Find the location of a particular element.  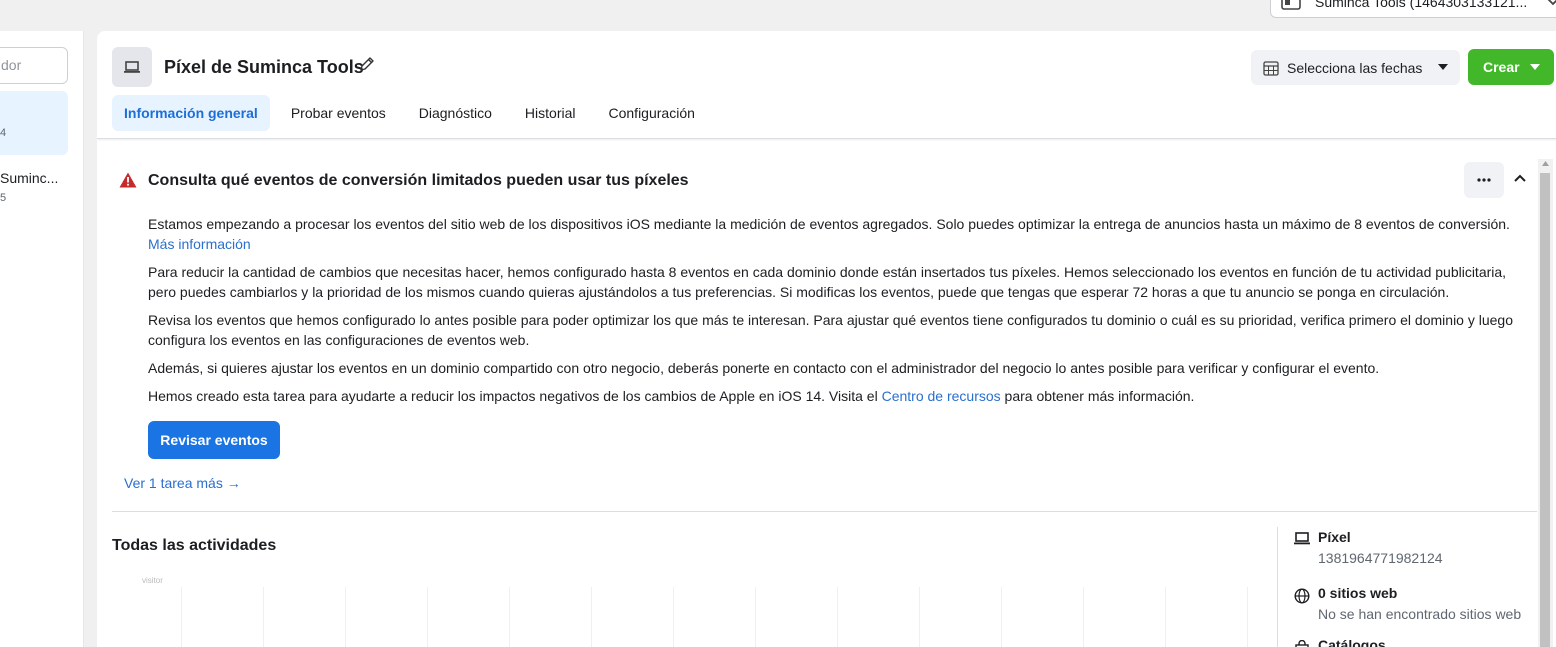

learn-more-link: Más información is located at coordinates (199, 244).